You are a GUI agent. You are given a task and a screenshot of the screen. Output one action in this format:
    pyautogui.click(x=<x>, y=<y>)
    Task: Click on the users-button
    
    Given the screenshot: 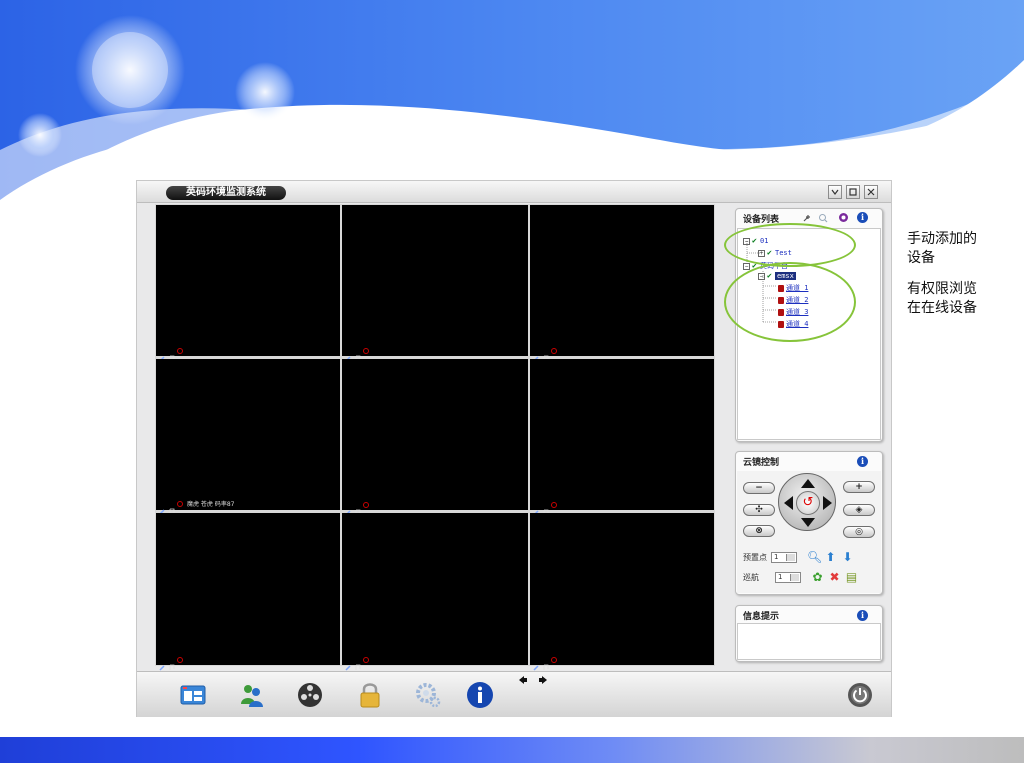 What is the action you would take?
    pyautogui.click(x=252, y=695)
    